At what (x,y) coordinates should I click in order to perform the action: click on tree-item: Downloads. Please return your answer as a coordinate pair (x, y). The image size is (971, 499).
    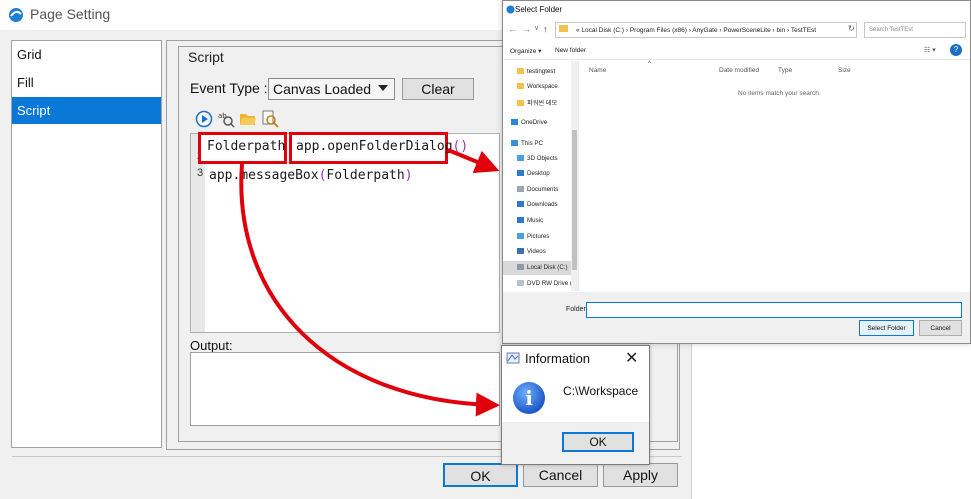
    Looking at the image, I should click on (537, 205).